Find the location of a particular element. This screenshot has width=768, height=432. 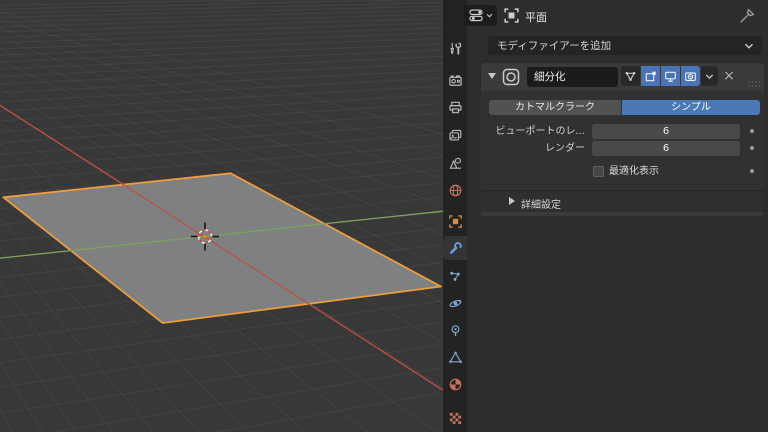

display-realtime-icon is located at coordinates (670, 76).